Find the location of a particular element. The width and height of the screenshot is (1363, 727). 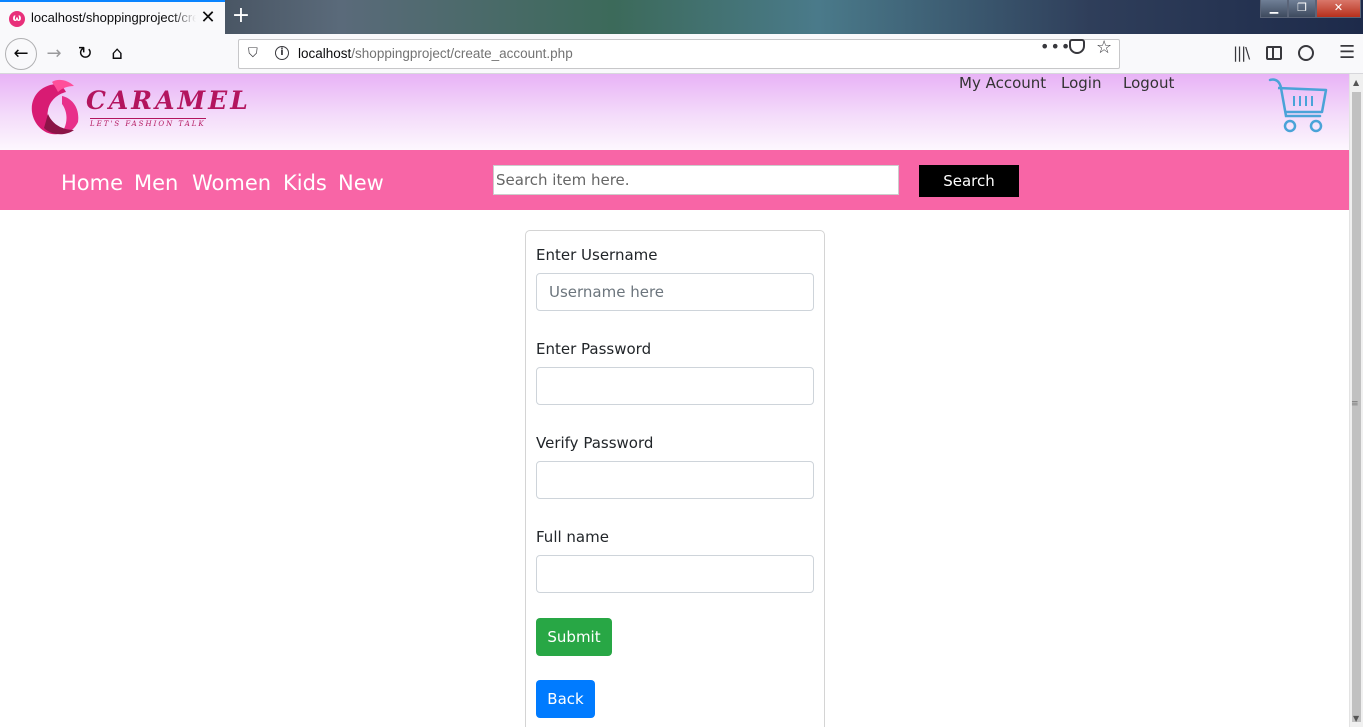

back-button: Back is located at coordinates (565, 699).